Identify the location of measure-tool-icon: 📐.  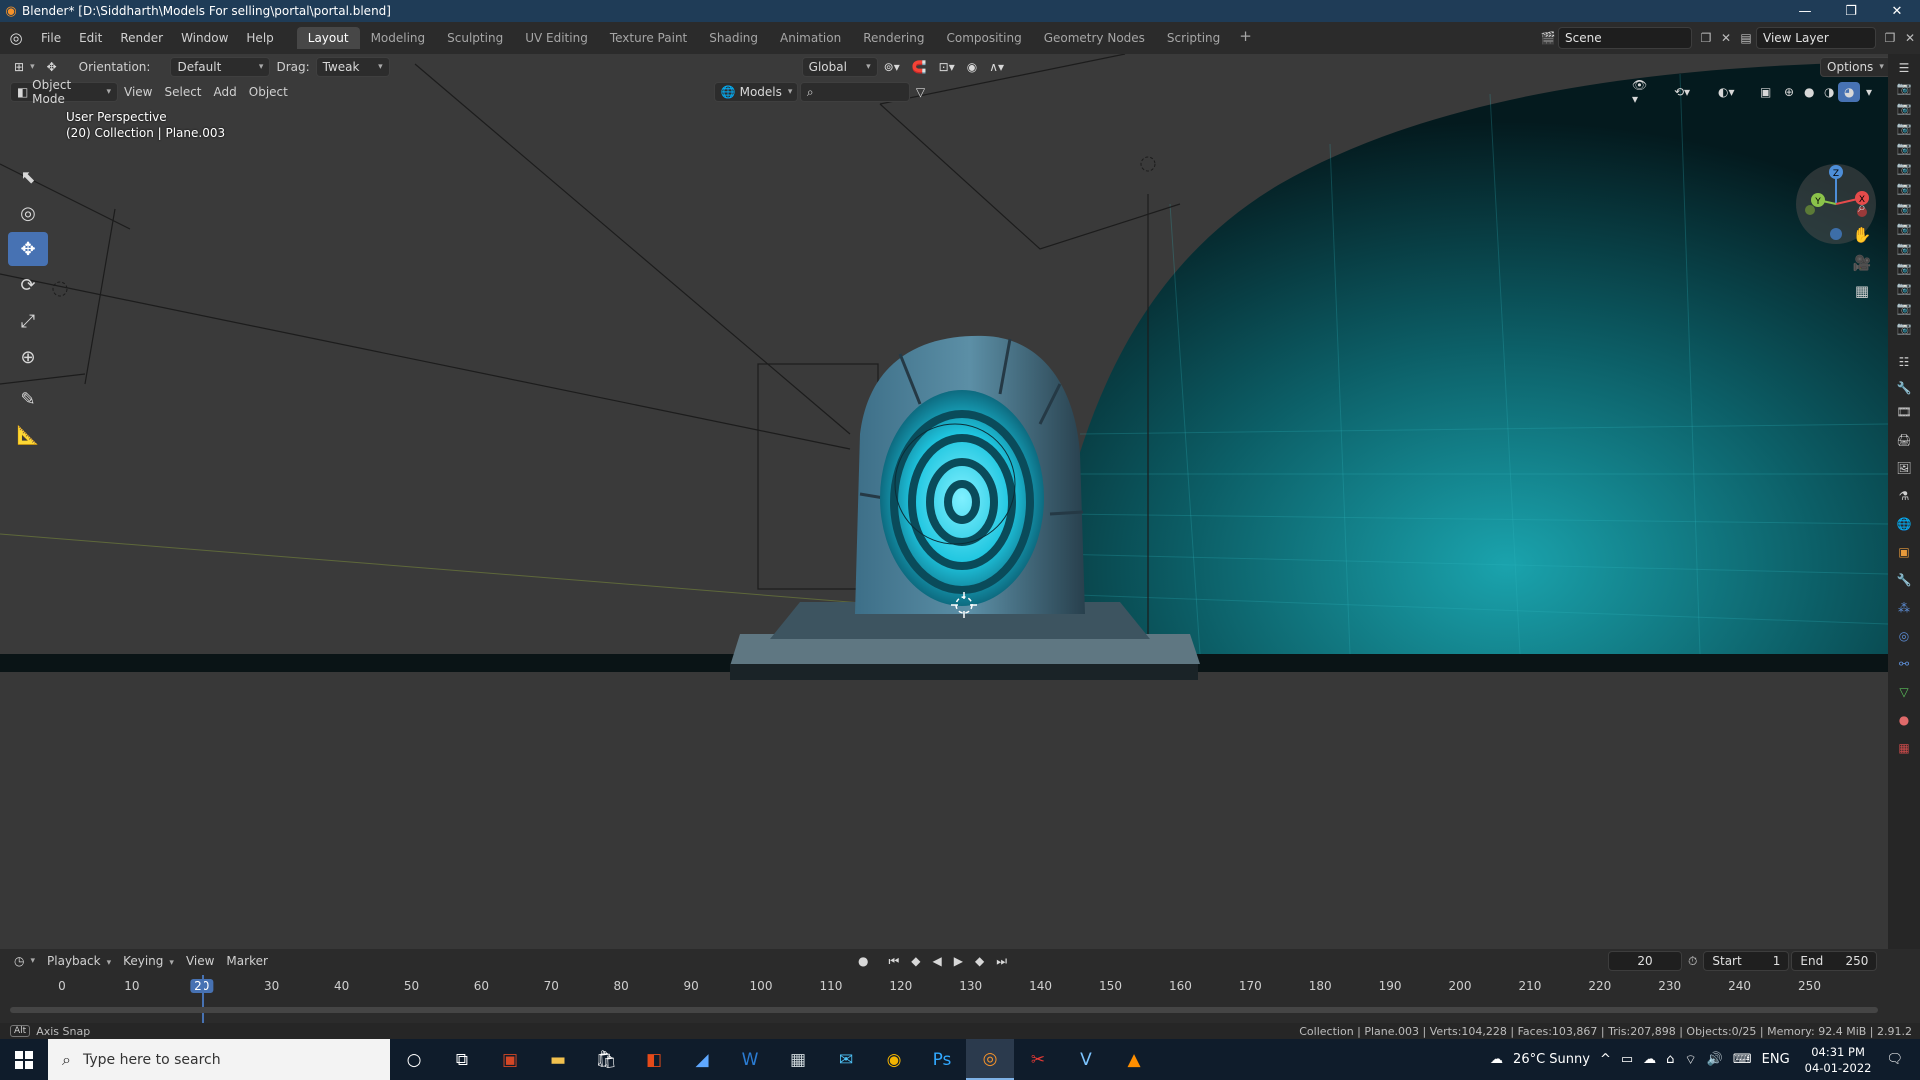
(28, 435).